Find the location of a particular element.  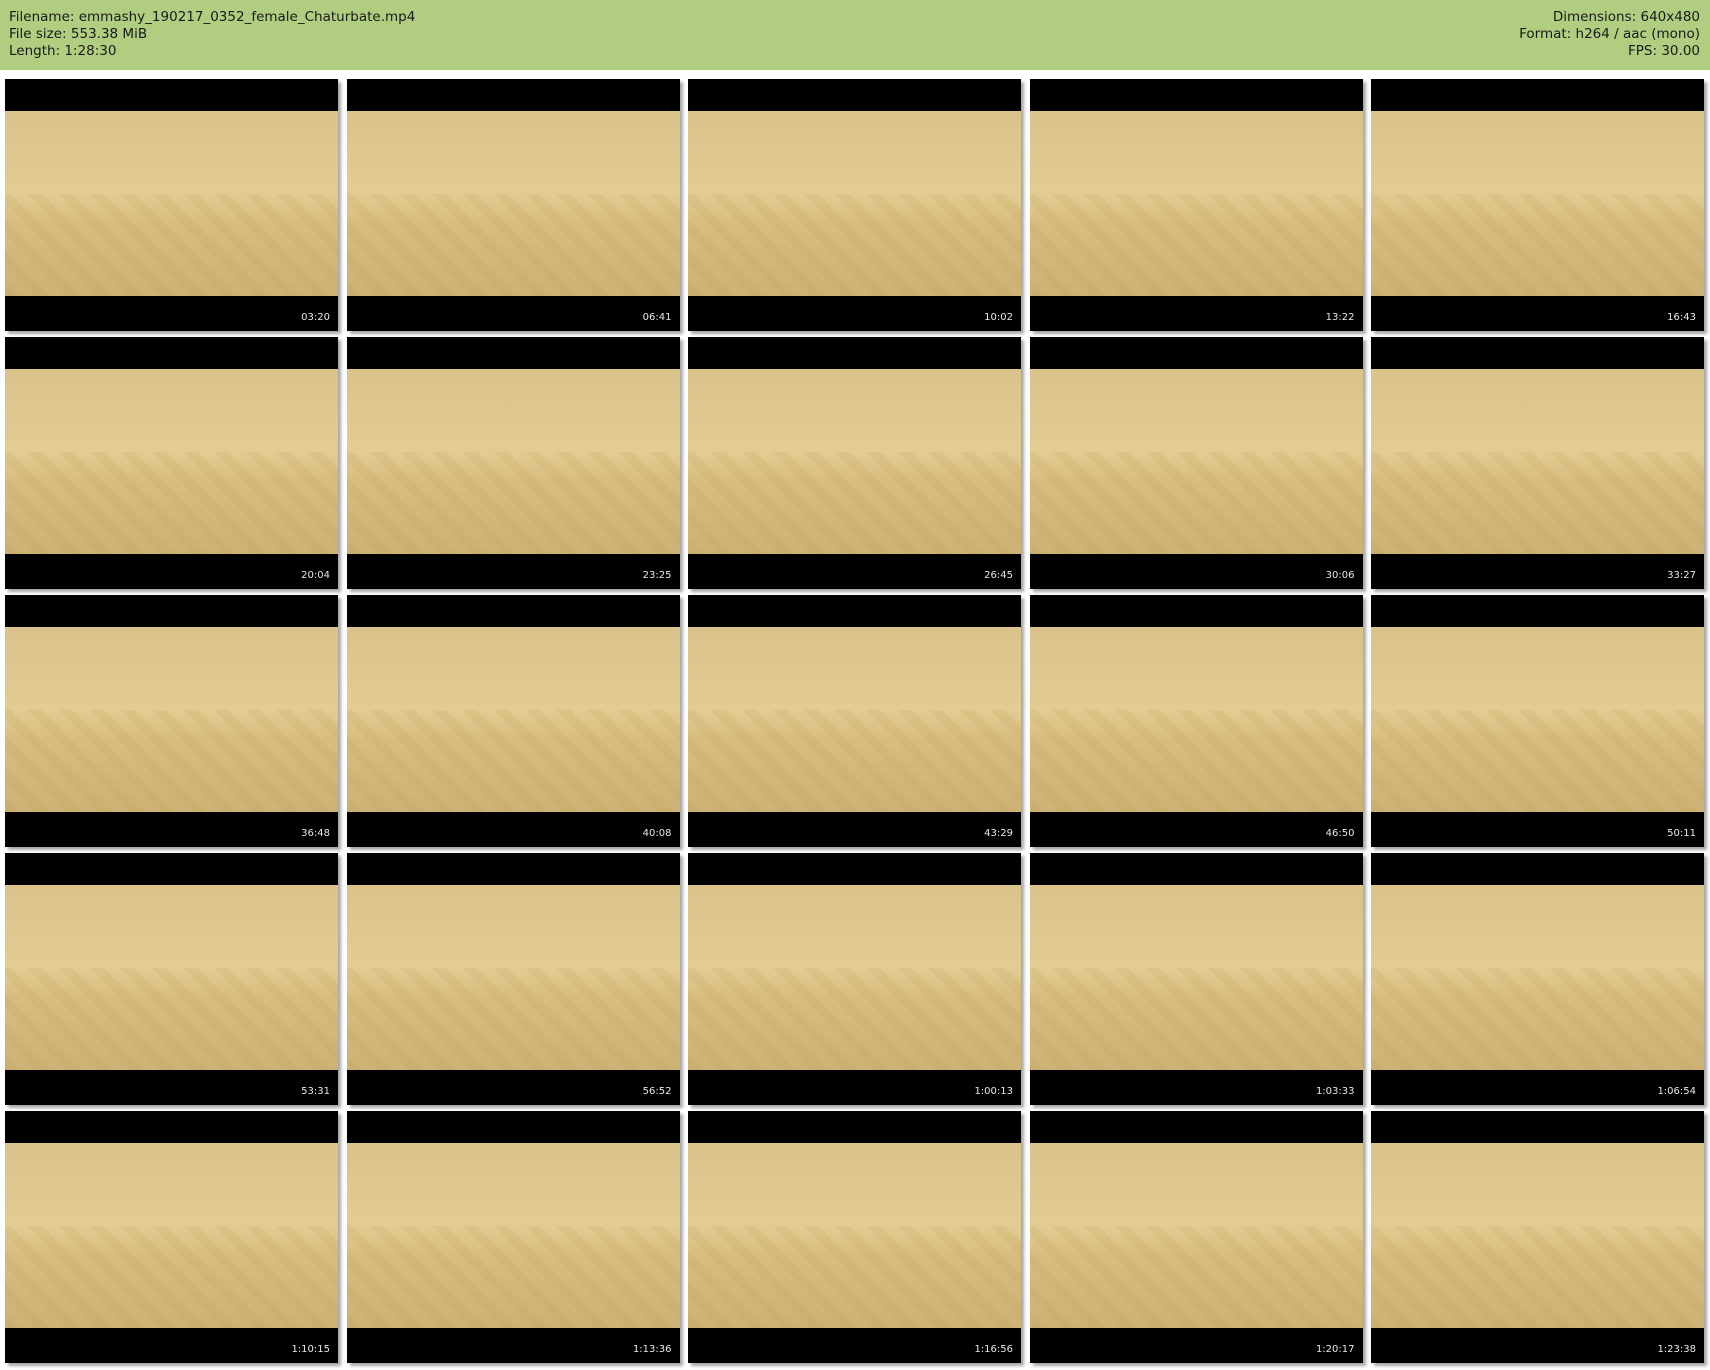

thumbnail: 33:27 is located at coordinates (1537, 463).